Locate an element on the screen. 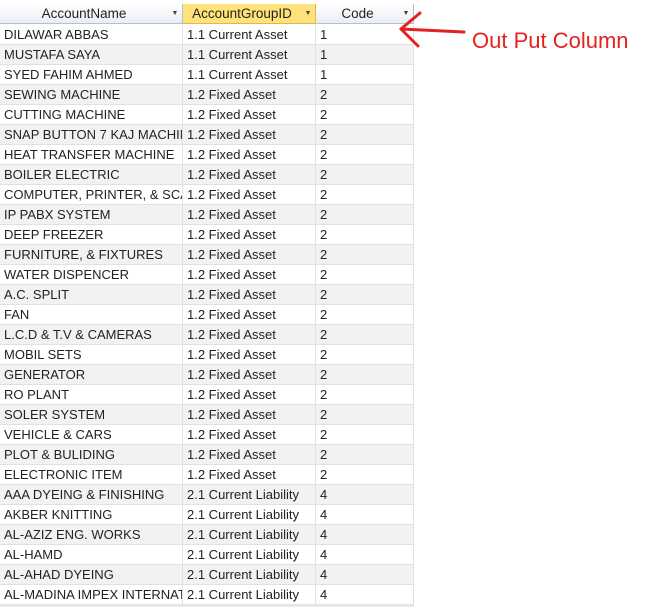 The height and width of the screenshot is (607, 667). table-row: DEEP FREEZER 1.2 Fixed Asset 2 is located at coordinates (207, 235).